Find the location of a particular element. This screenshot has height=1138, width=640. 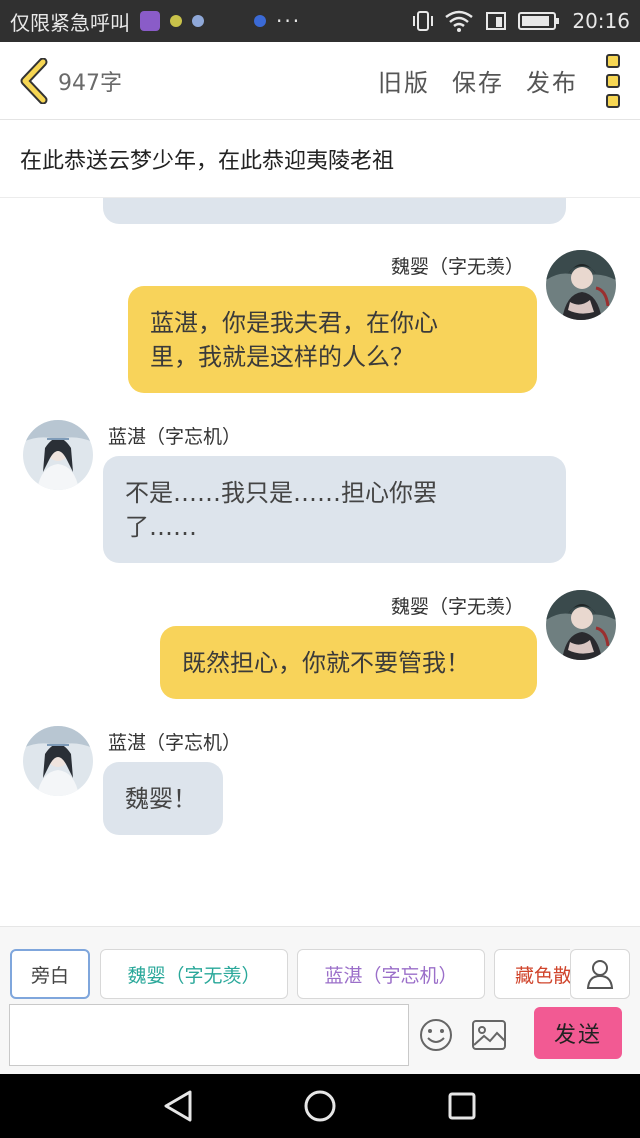

chip-wei-ying: 魏婴（字无羡） is located at coordinates (194, 974).